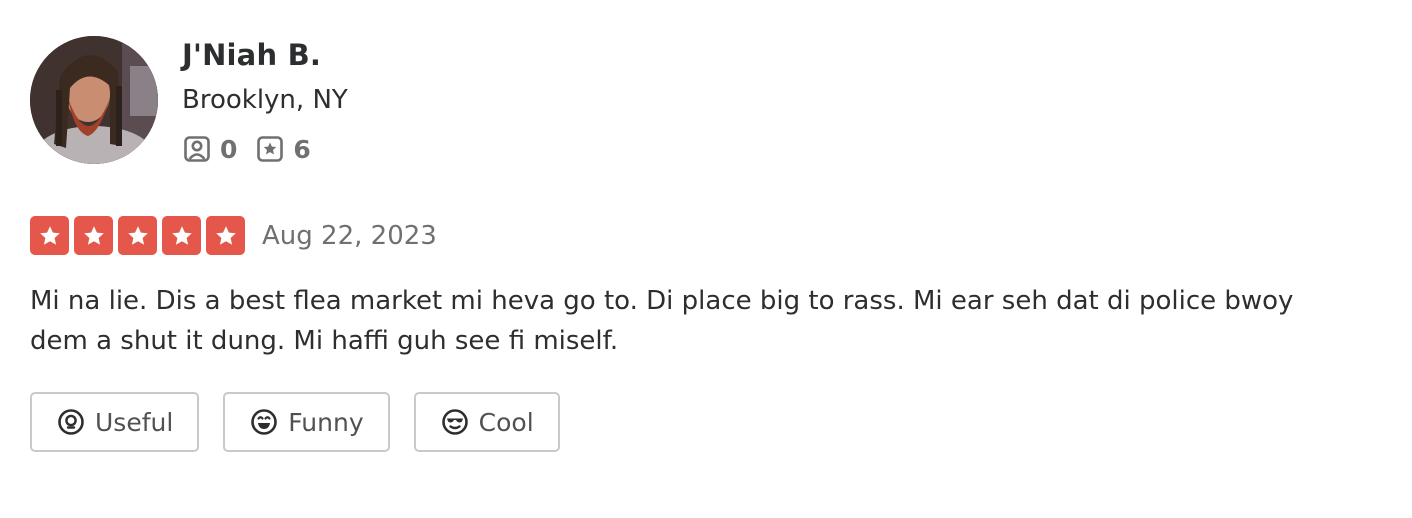  I want to click on reviews-stat: 6, so click(283, 149).